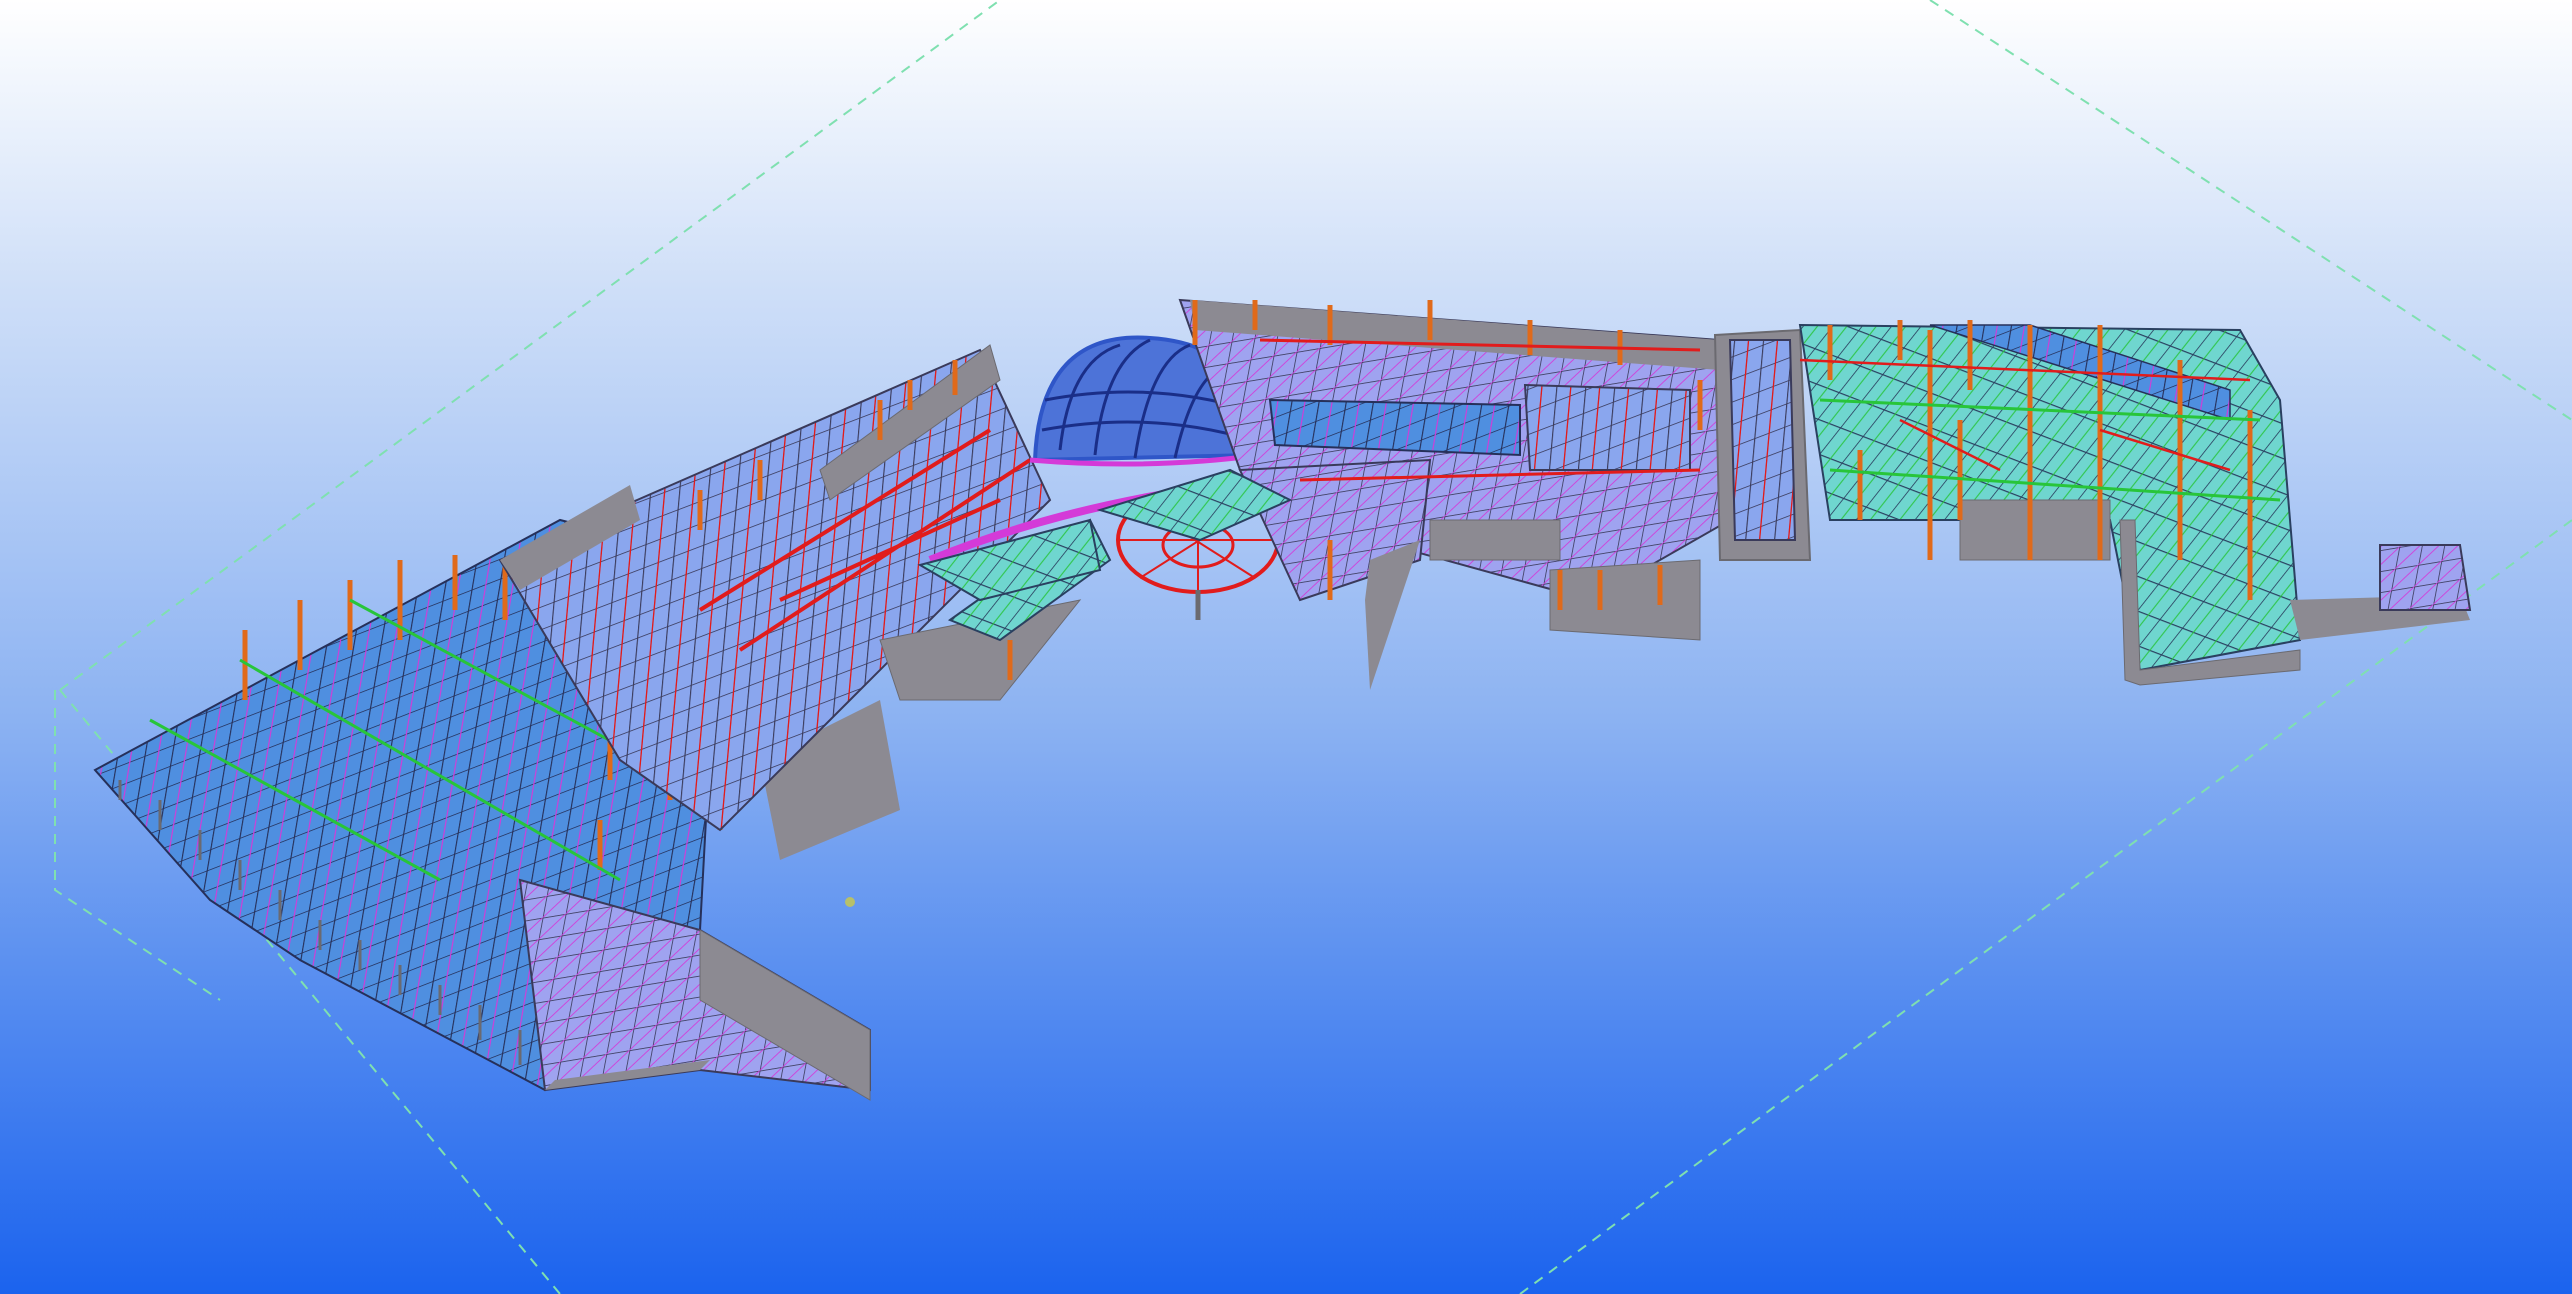  I want to click on stray-object-marker, so click(850, 902).